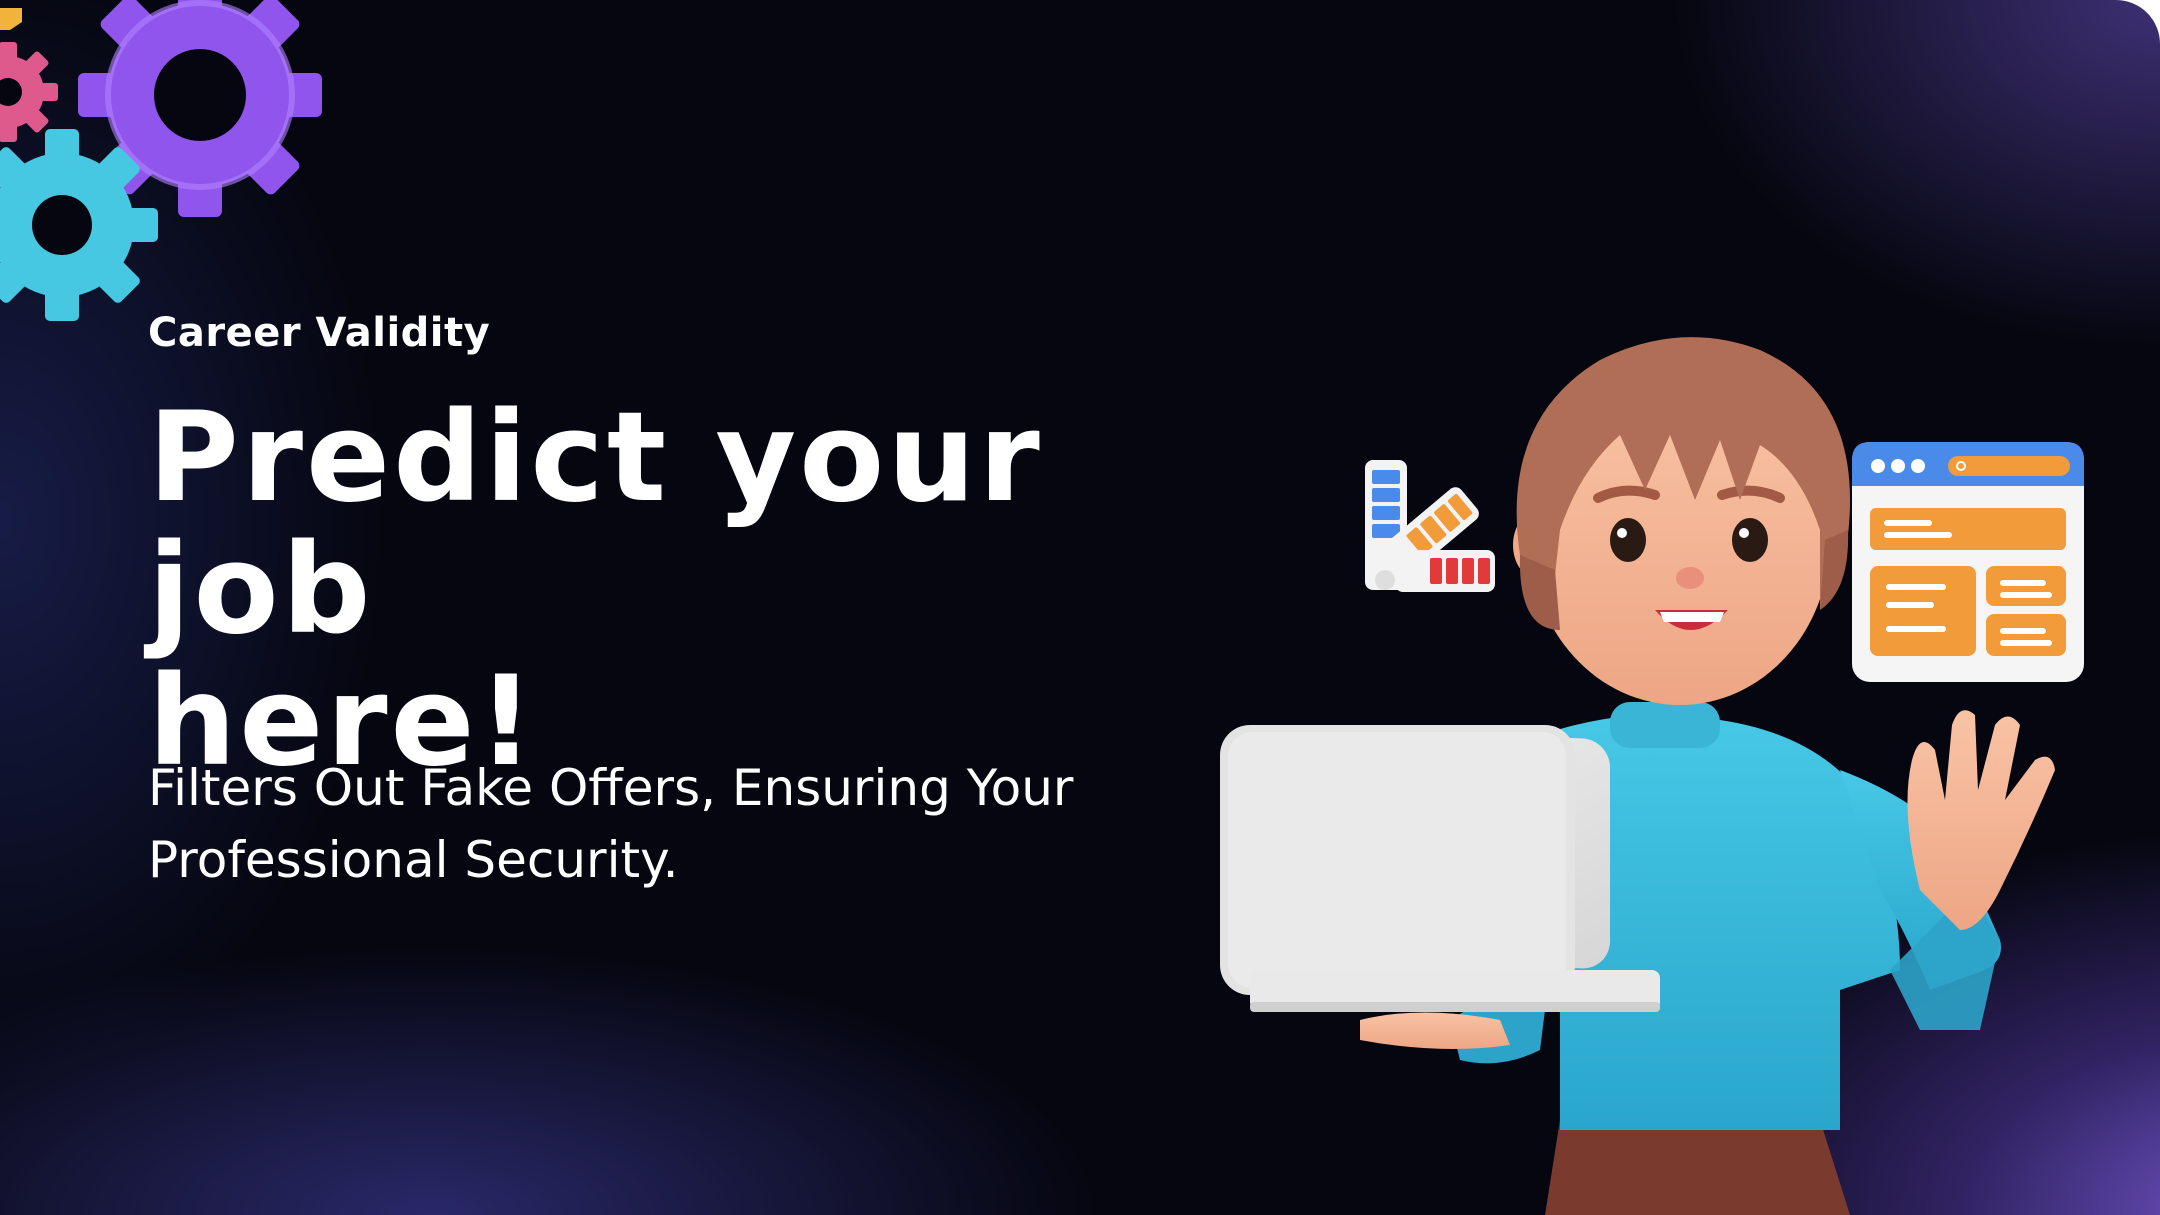  What do you see at coordinates (1665, 725) in the screenshot?
I see `collar` at bounding box center [1665, 725].